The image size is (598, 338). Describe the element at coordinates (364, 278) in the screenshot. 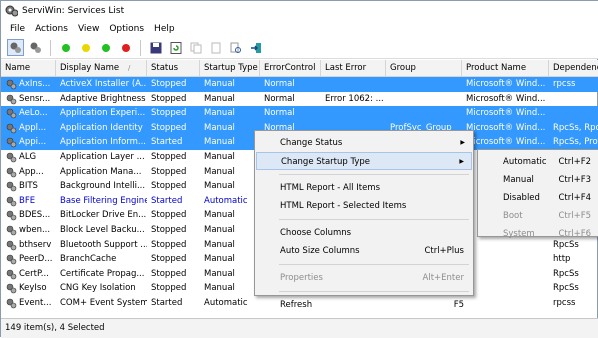

I see `context_menu-item-properties: Properties Alt+Enter` at that location.